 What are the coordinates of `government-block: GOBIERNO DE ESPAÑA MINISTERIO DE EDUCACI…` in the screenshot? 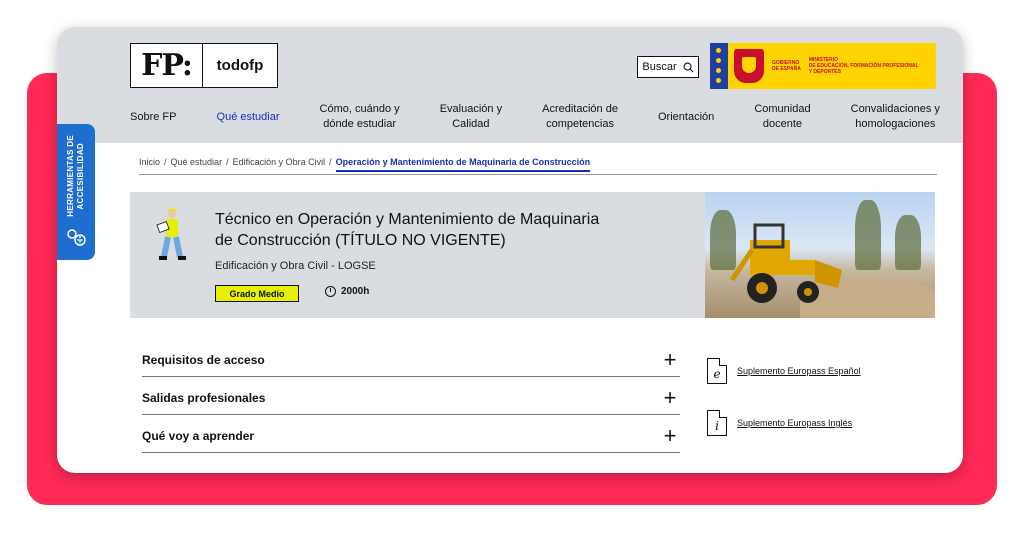 It's located at (832, 66).